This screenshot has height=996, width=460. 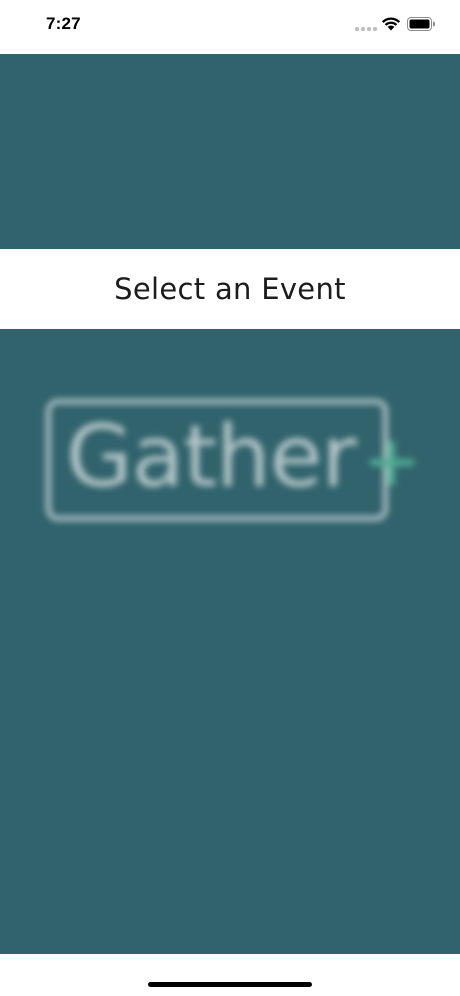 I want to click on select-event-button: Select an Event, so click(x=230, y=289).